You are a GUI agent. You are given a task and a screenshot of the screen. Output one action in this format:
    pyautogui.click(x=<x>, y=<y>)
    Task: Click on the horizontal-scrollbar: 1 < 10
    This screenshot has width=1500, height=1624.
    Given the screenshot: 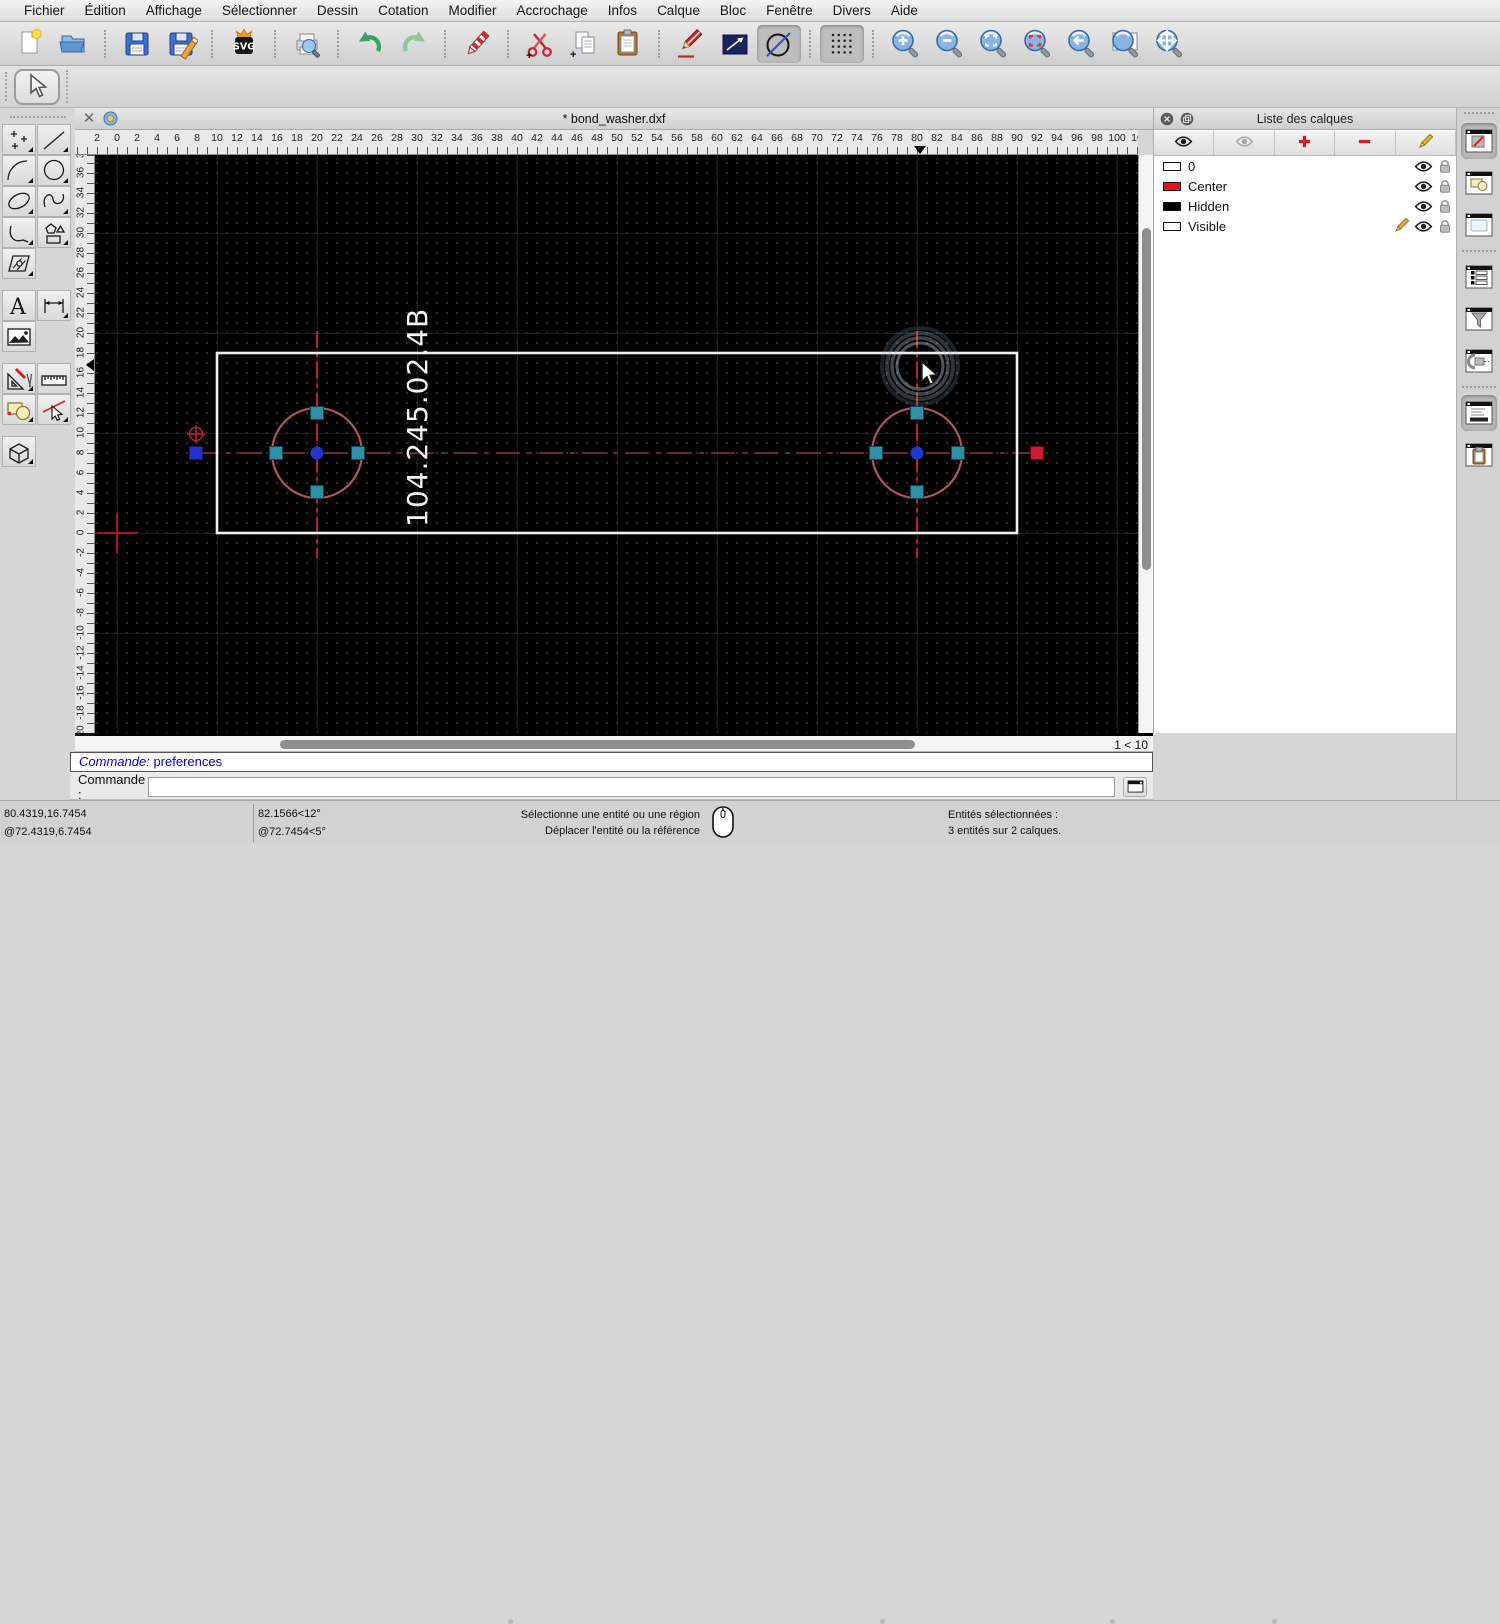 What is the action you would take?
    pyautogui.click(x=614, y=742)
    